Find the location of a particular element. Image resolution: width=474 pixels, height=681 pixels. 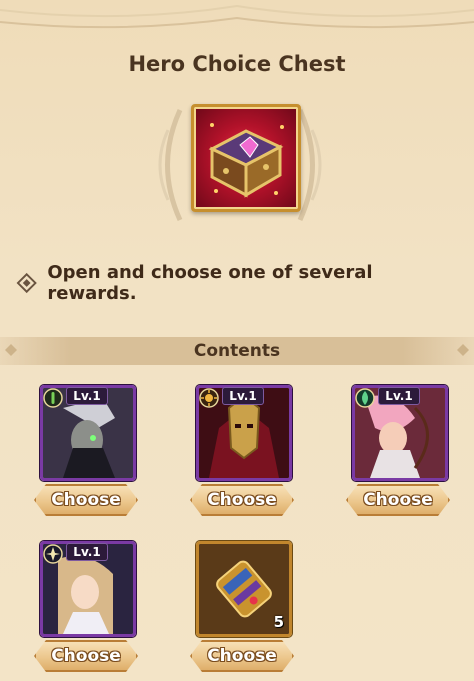

choose-button-2: Choose is located at coordinates (242, 500).